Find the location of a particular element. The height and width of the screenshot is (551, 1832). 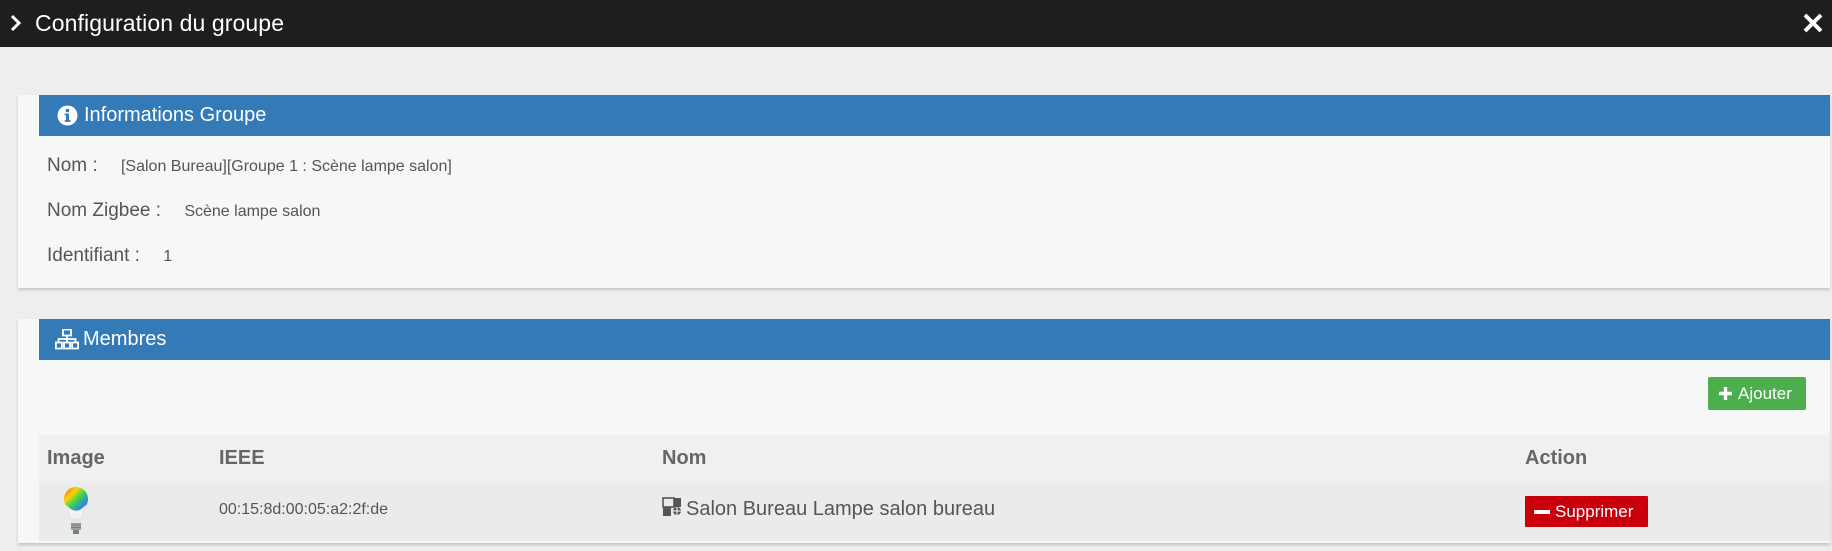

minus-icon is located at coordinates (1542, 512).